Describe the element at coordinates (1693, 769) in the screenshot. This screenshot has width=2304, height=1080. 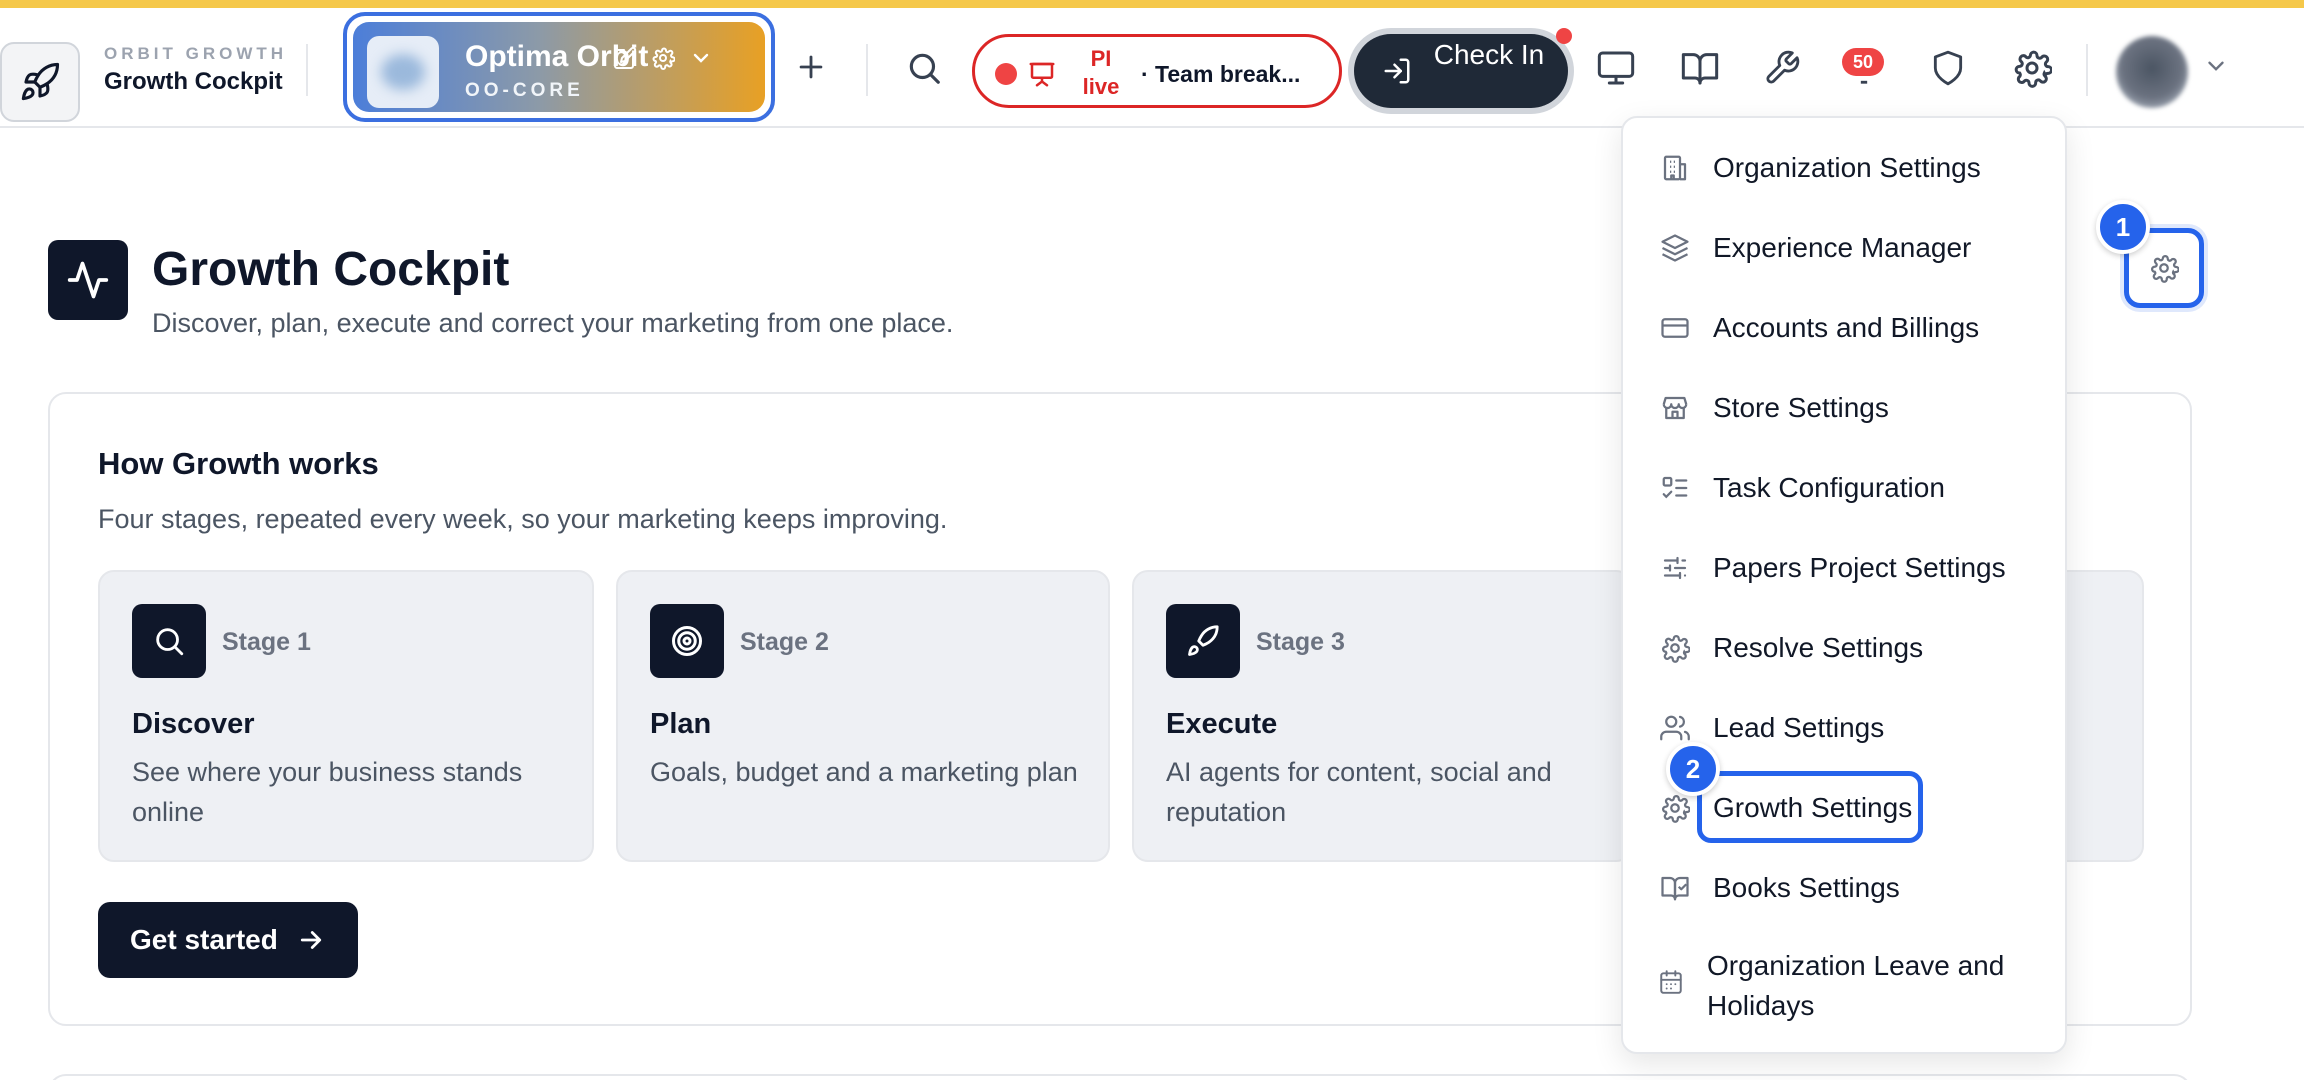
I see `step-marker: 2` at that location.